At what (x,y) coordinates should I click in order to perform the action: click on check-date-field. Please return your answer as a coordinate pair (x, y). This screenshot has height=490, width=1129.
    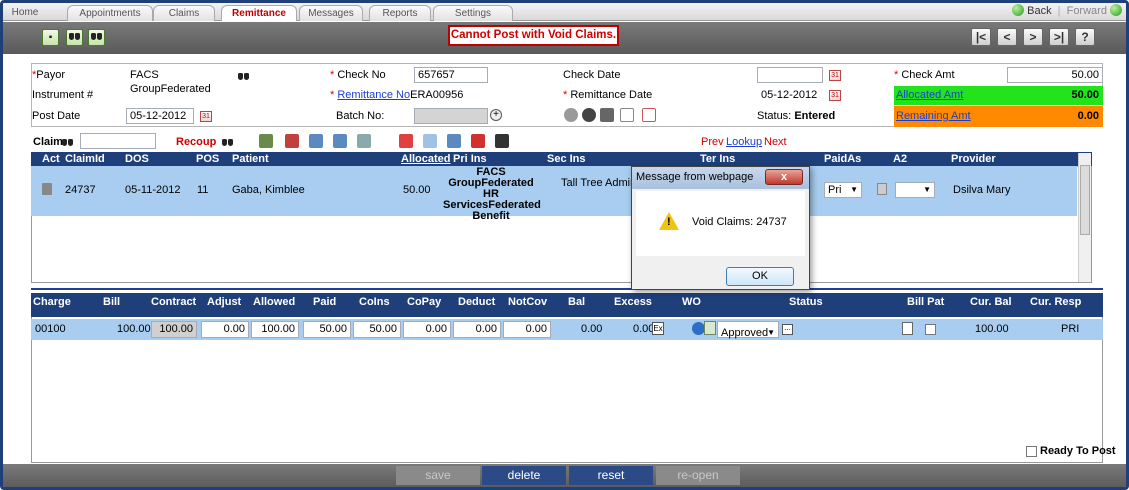
    Looking at the image, I should click on (790, 75).